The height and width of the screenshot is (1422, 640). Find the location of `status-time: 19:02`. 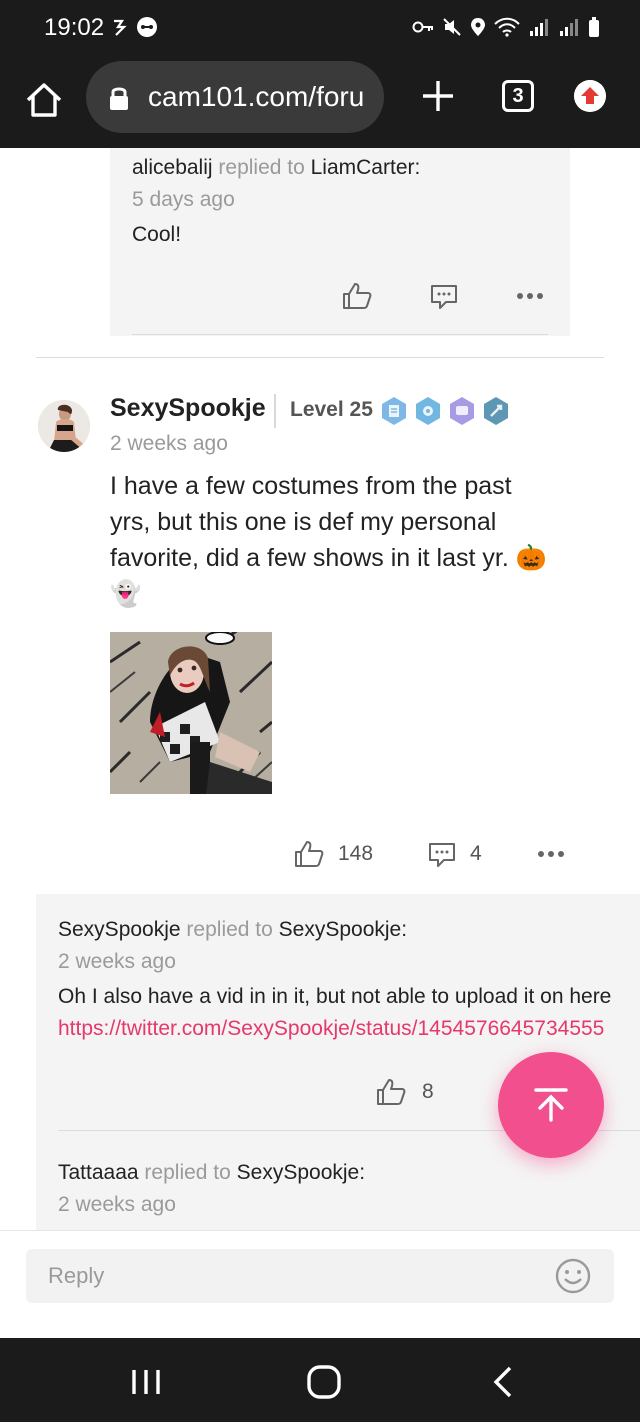

status-time: 19:02 is located at coordinates (74, 27).